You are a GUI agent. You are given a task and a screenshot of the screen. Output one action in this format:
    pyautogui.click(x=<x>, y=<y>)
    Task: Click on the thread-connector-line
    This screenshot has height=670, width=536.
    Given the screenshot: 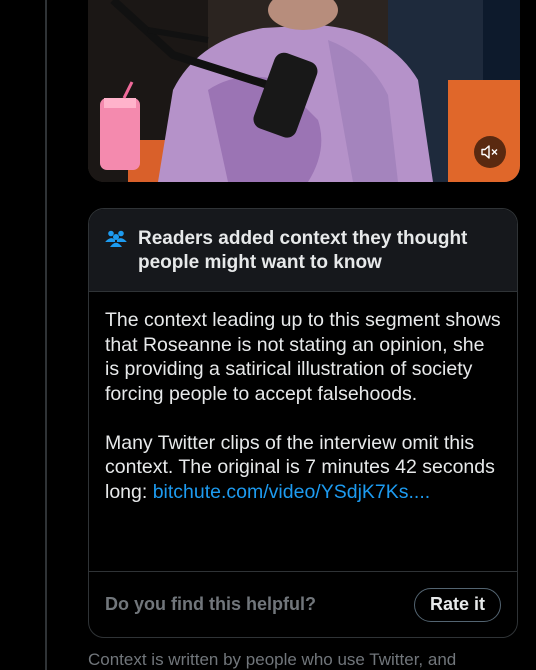 What is the action you would take?
    pyautogui.click(x=46, y=335)
    